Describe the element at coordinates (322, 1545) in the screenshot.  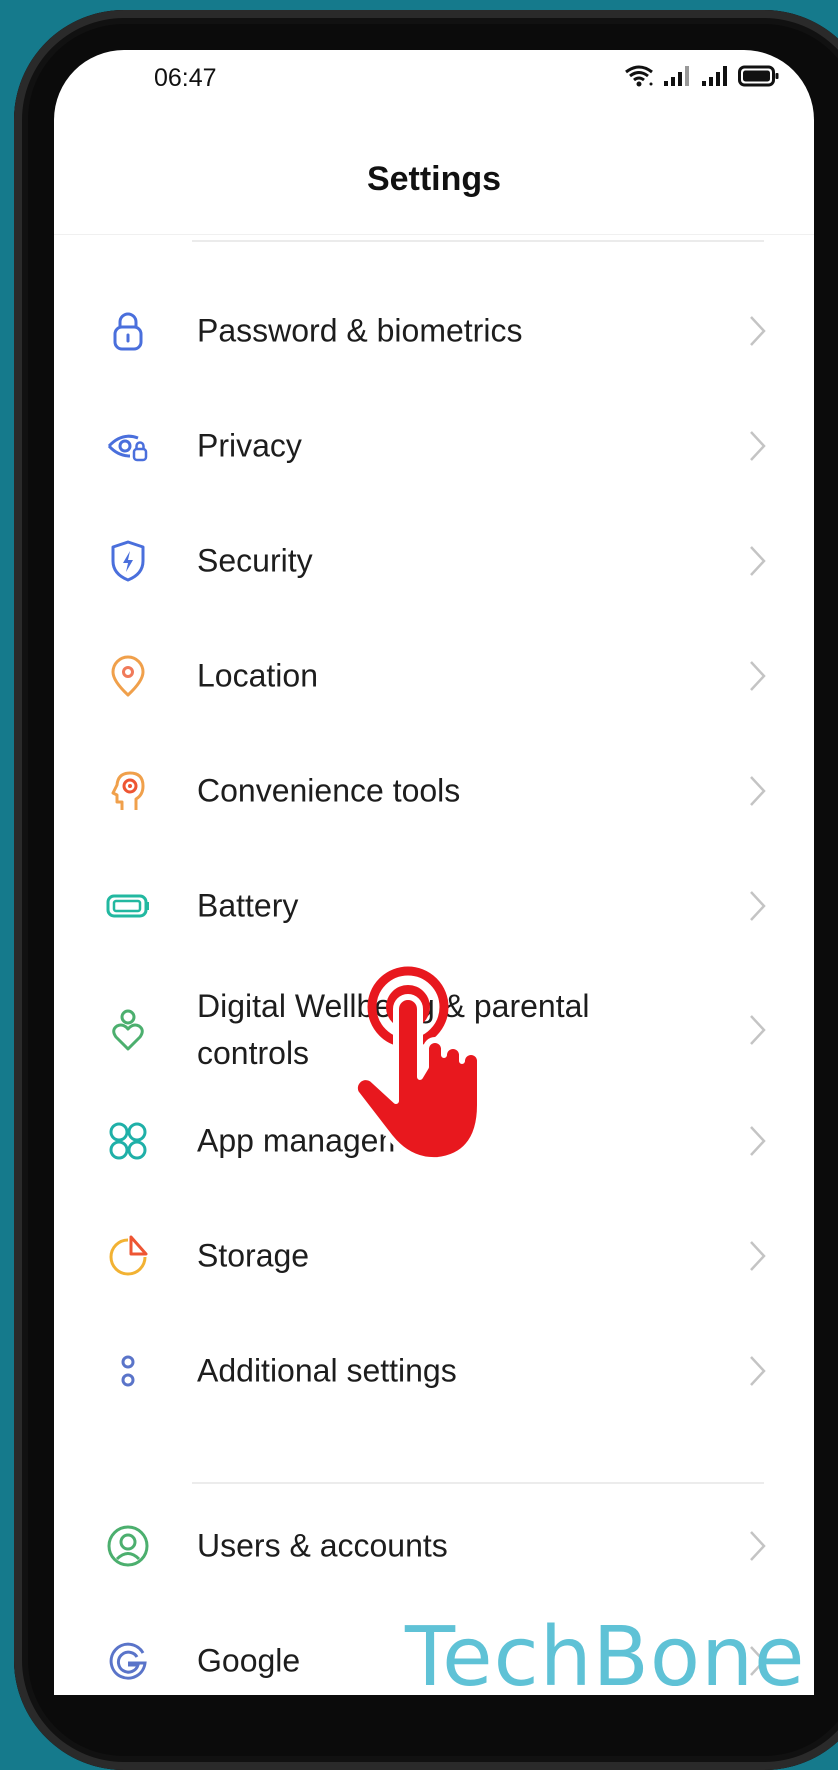
I see `settings-item-label: Users & accounts` at that location.